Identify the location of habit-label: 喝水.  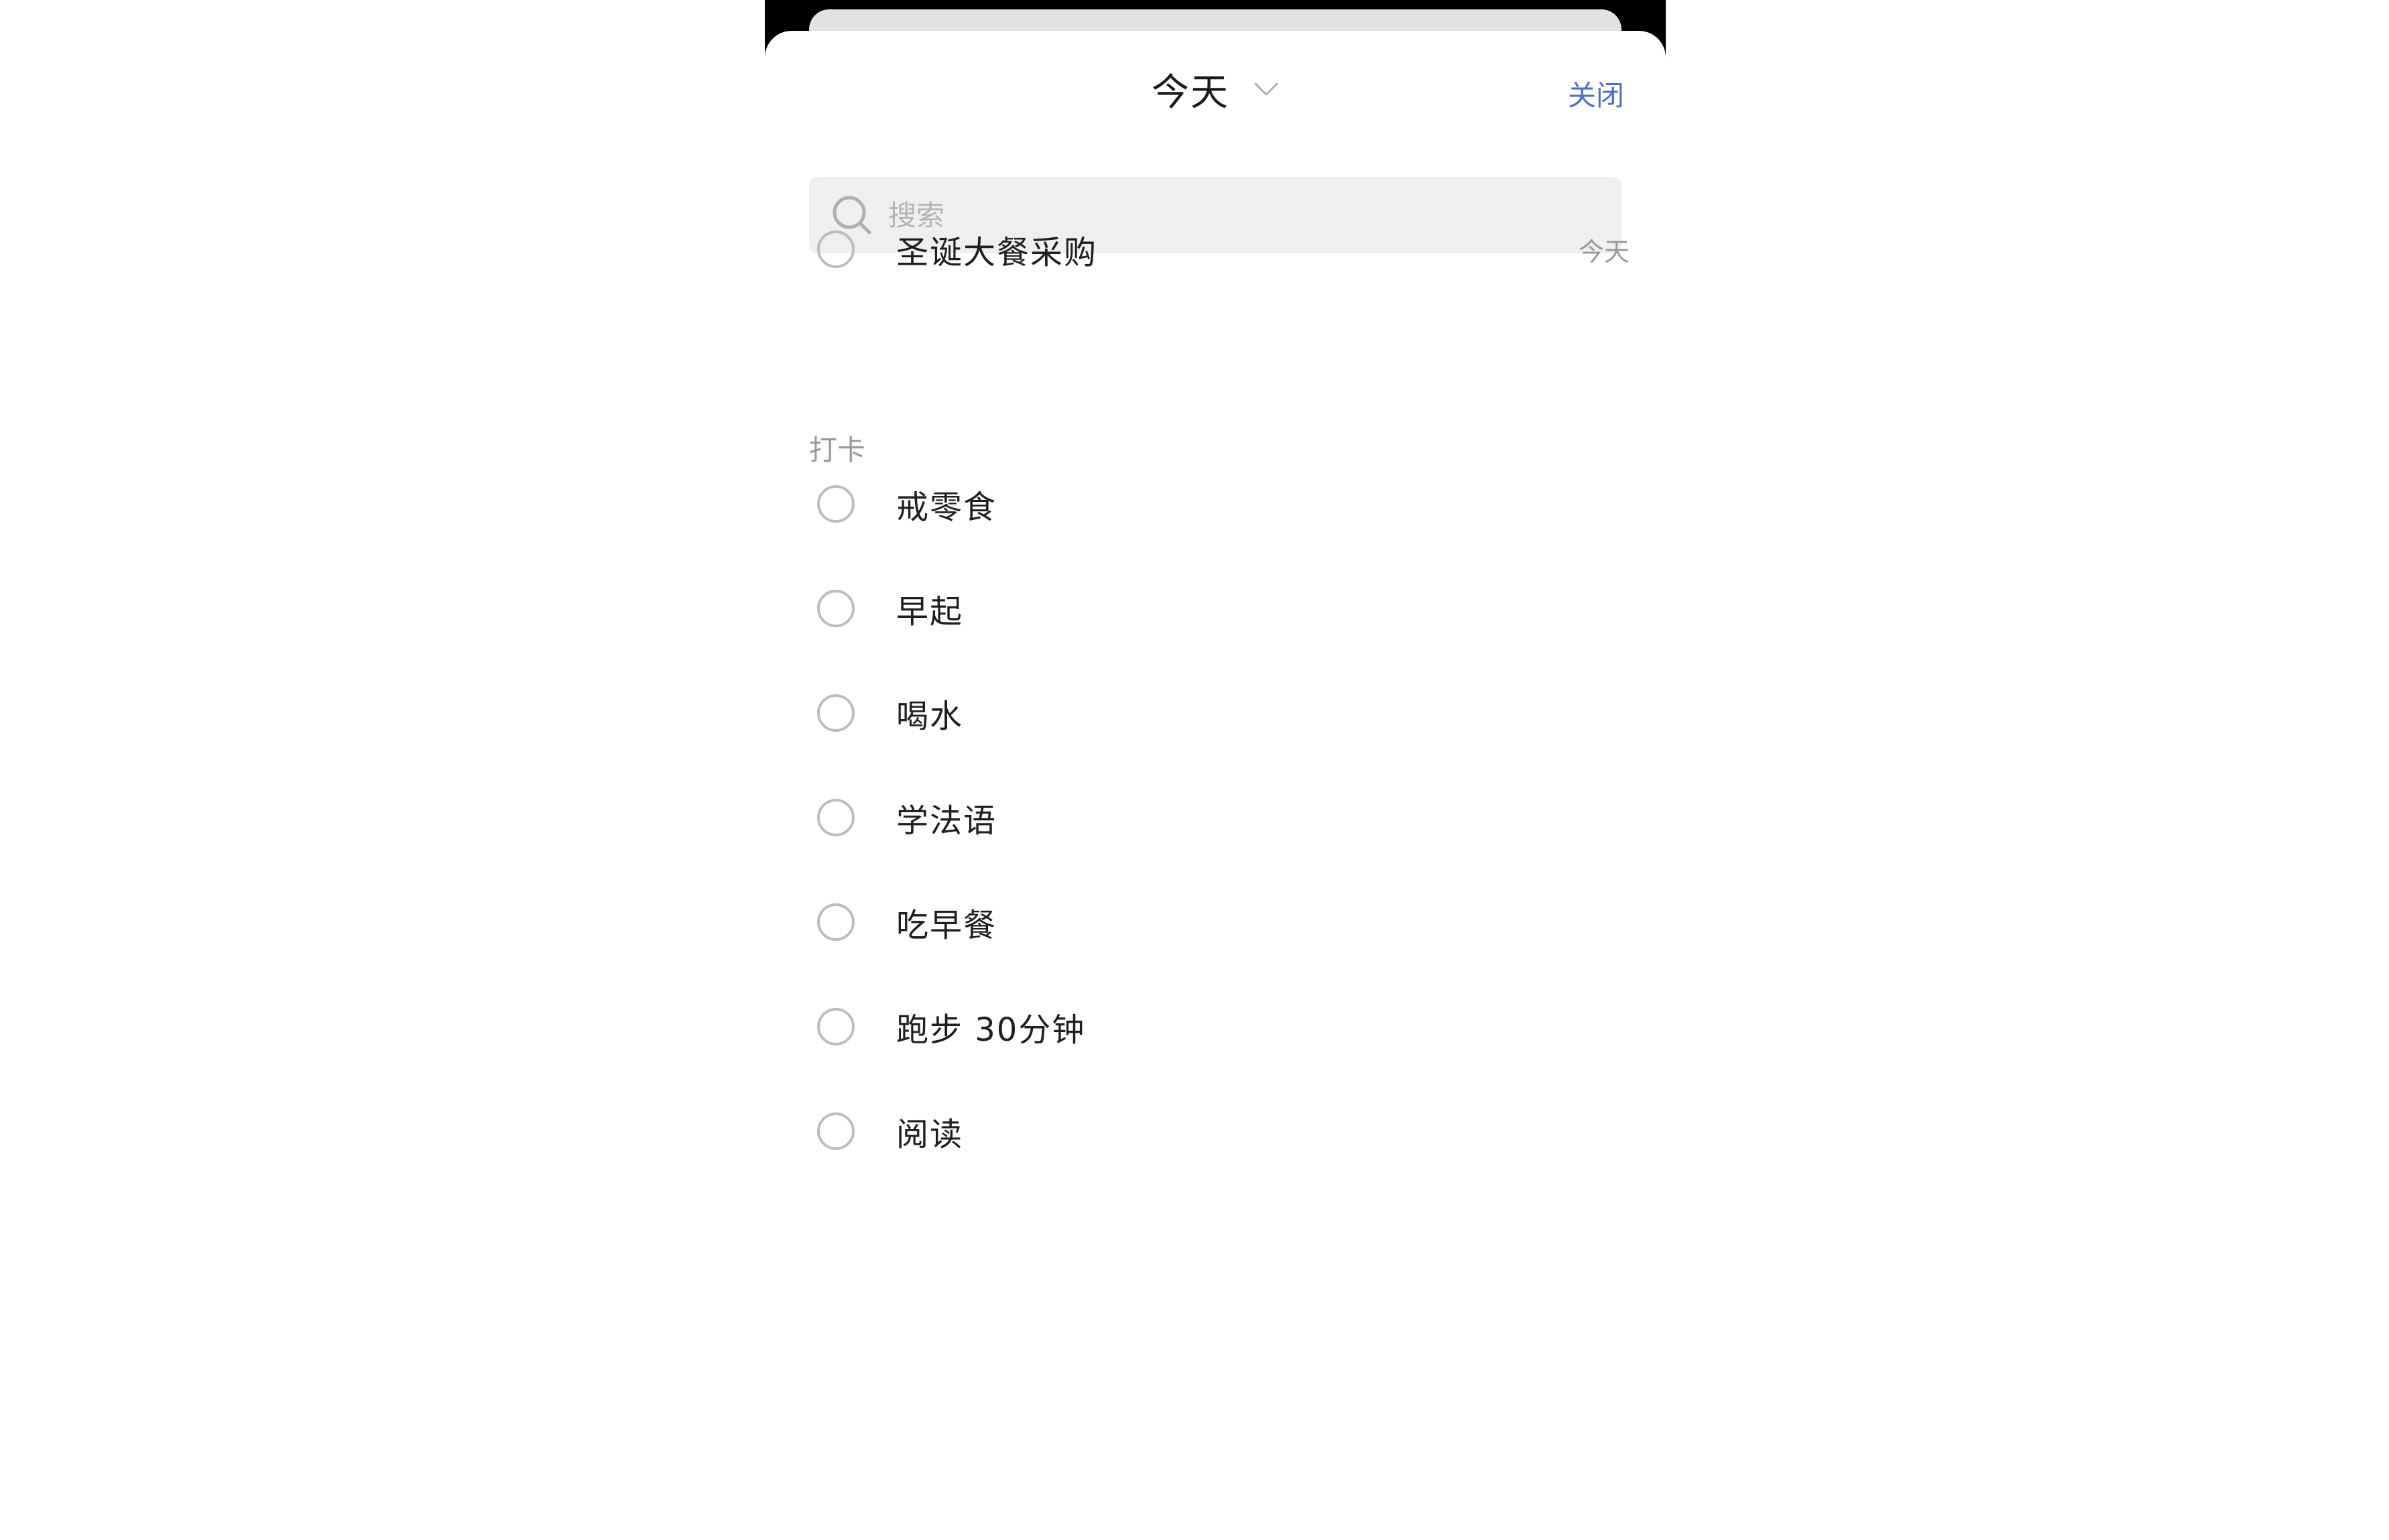
(930, 717).